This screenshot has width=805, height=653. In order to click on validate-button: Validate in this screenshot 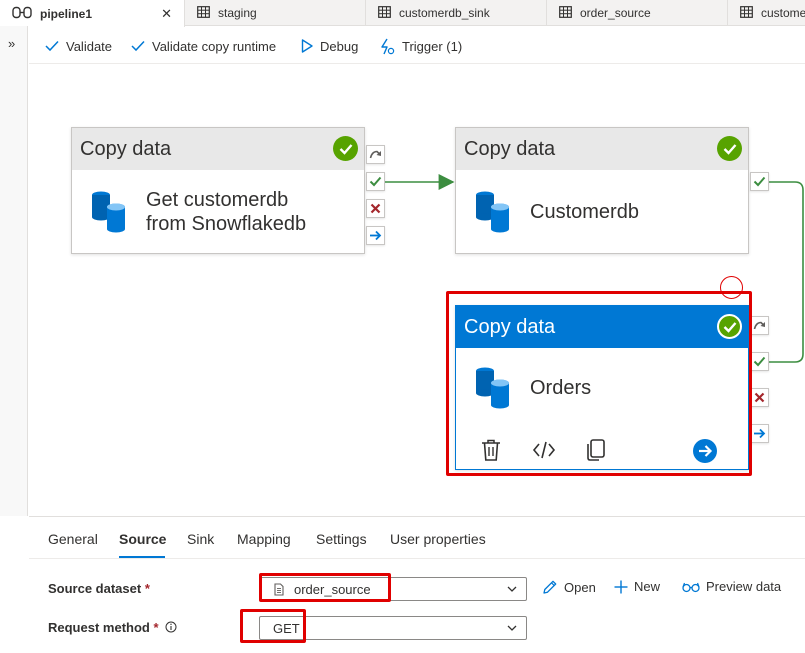, I will do `click(78, 46)`.